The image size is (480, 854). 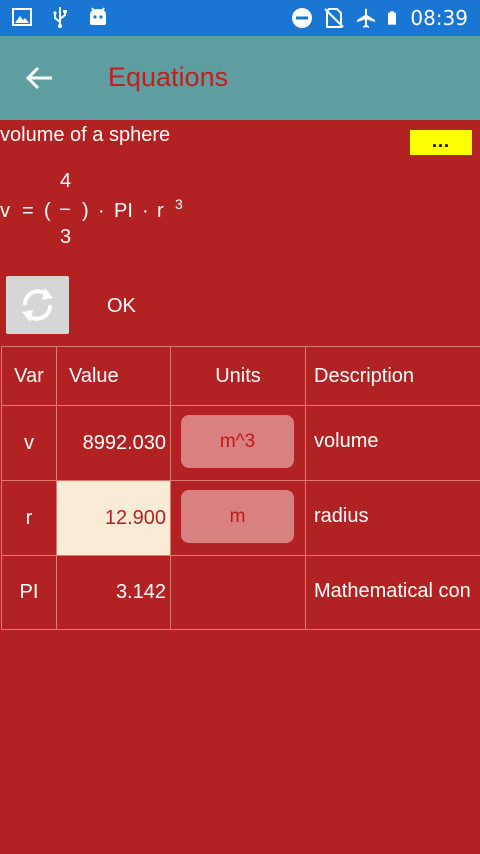 I want to click on value-input-r: 12.900, so click(x=113, y=518).